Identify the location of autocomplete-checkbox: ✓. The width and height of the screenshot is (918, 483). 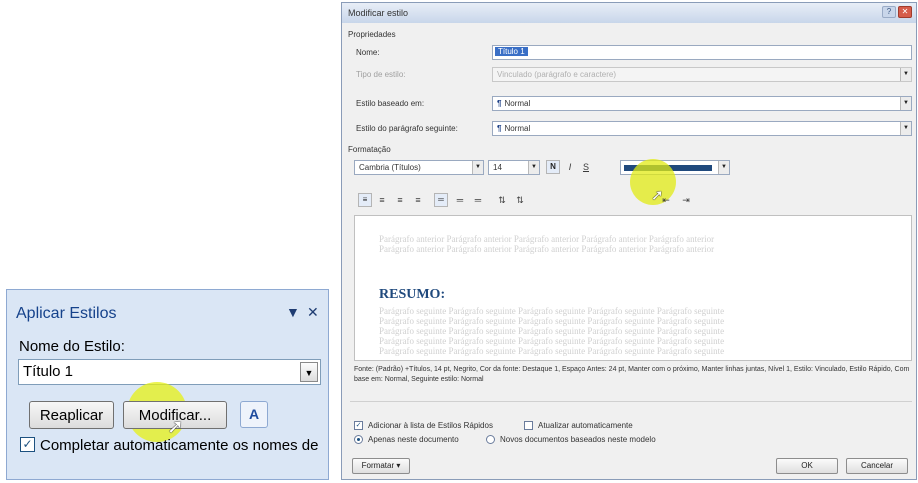
(27, 444).